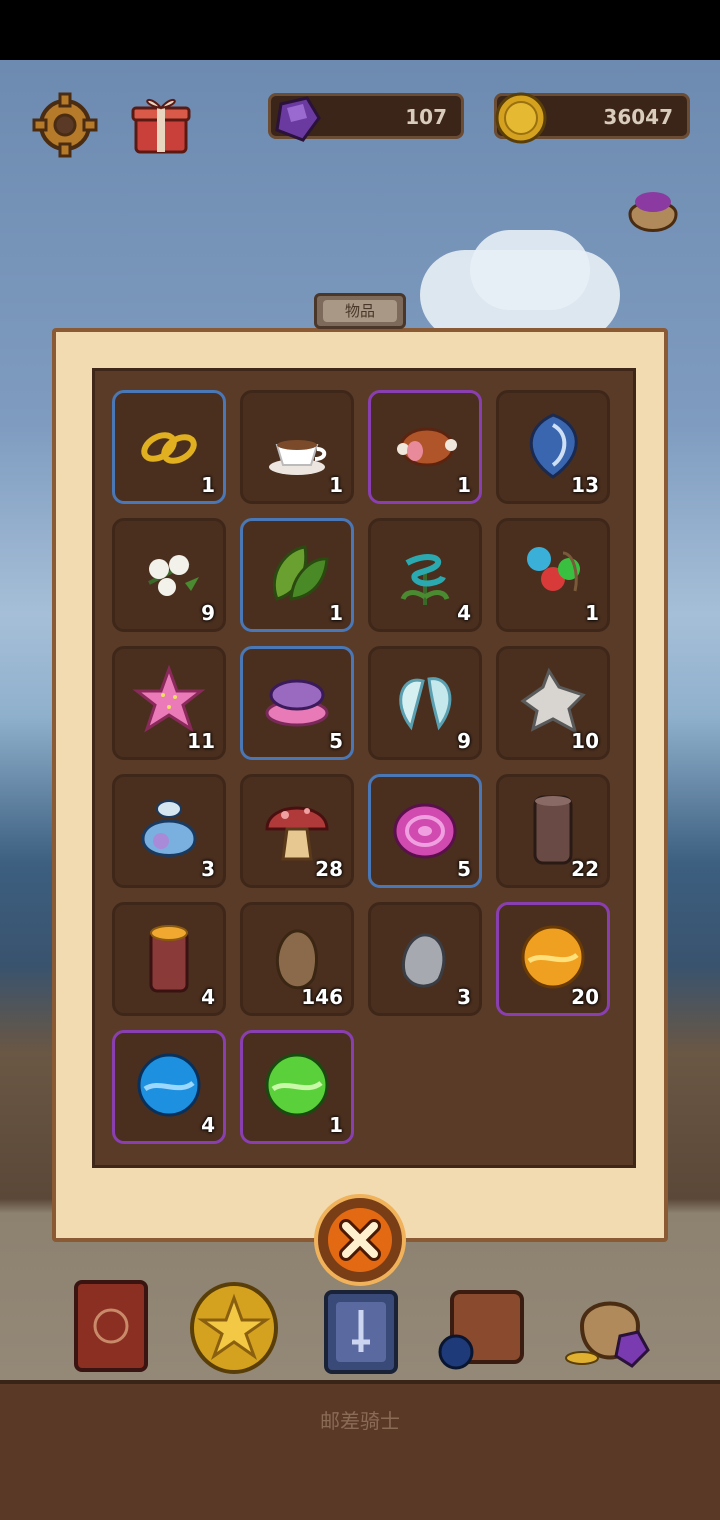 This screenshot has width=720, height=1520. I want to click on close-icon, so click(360, 1240).